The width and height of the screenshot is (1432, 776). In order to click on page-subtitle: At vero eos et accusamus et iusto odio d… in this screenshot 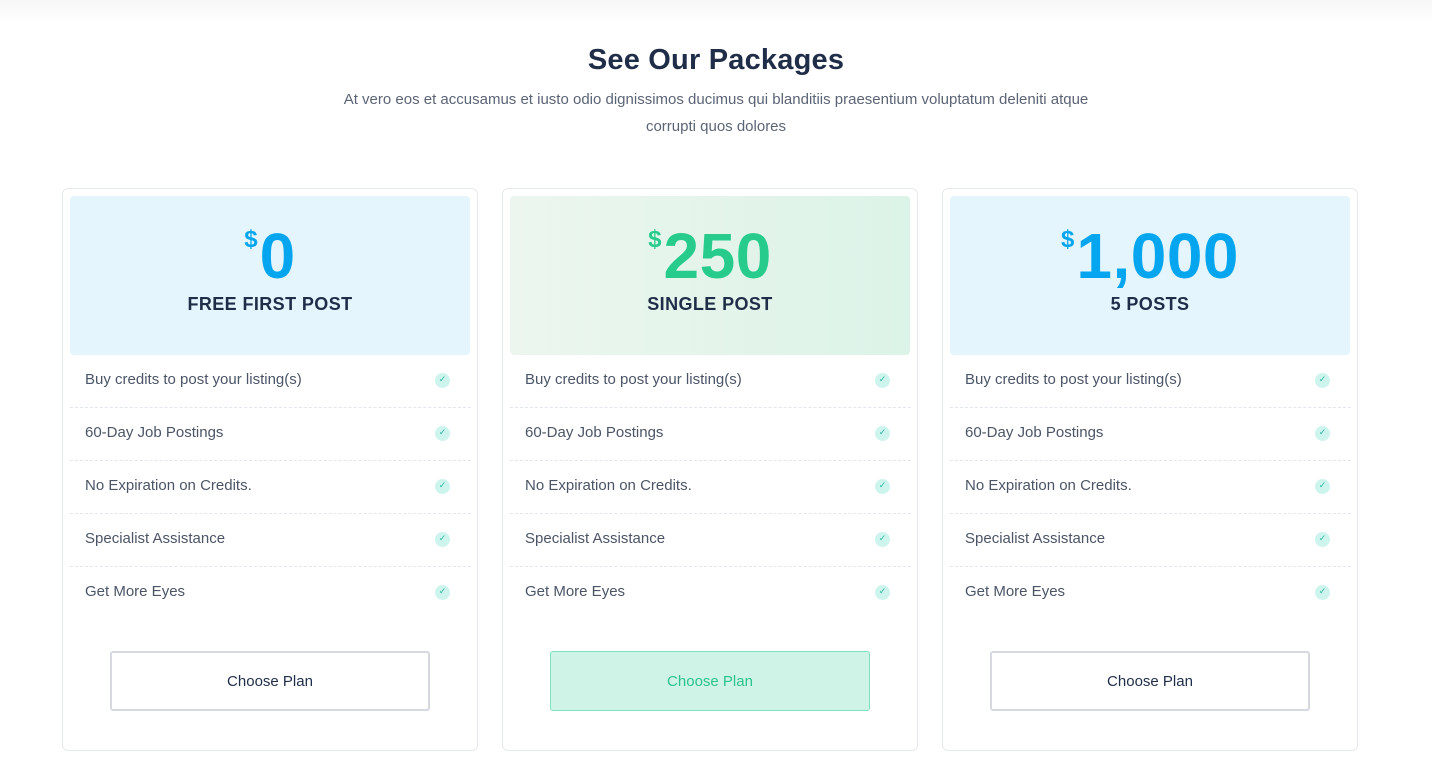, I will do `click(716, 113)`.